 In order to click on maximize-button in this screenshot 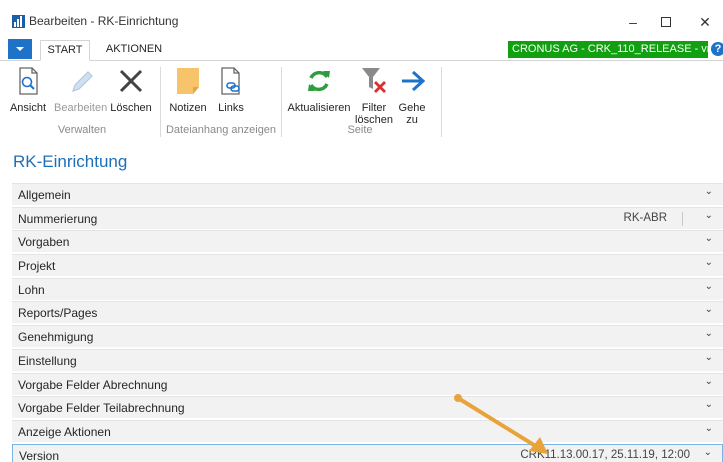, I will do `click(666, 22)`.